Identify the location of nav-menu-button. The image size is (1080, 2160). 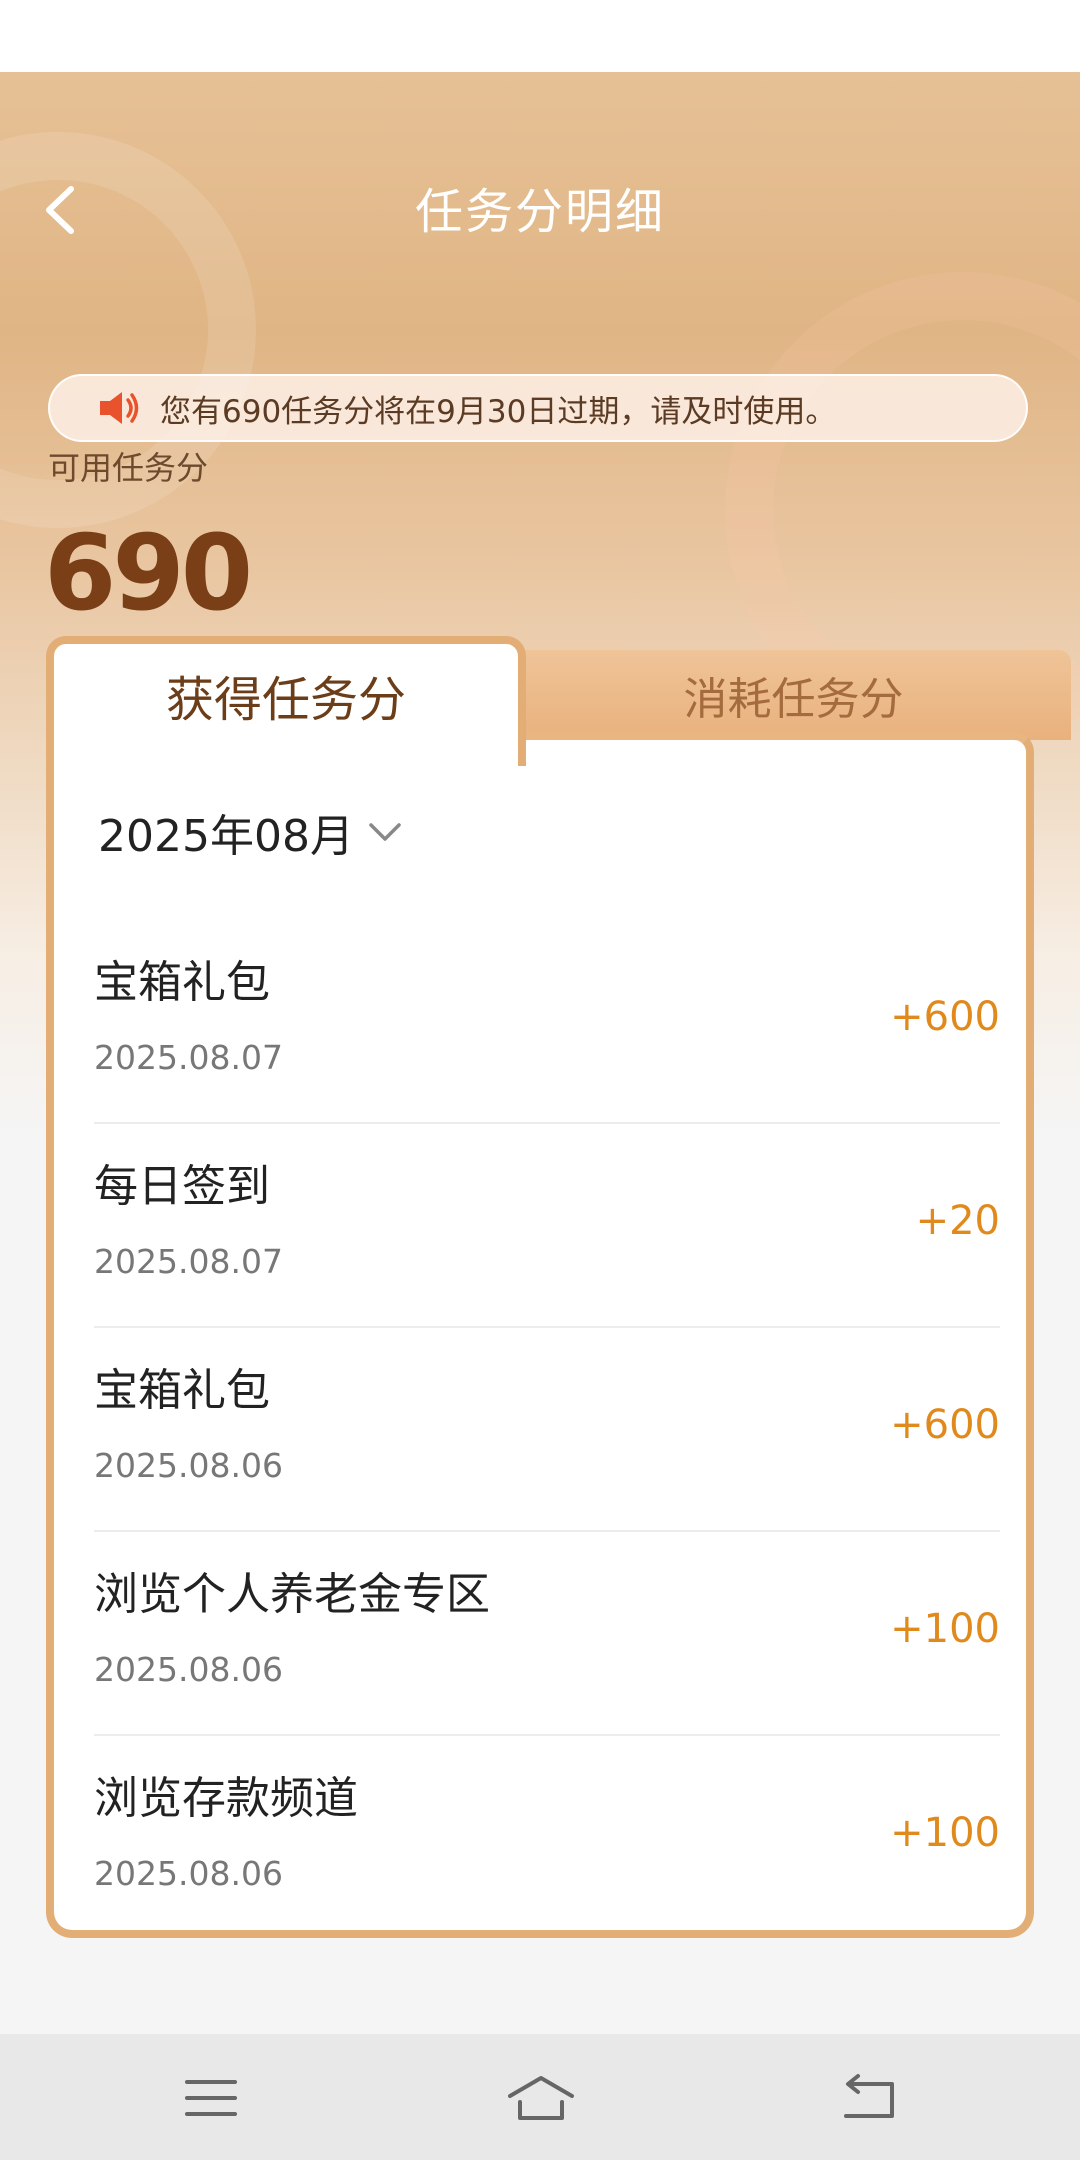
(211, 2098).